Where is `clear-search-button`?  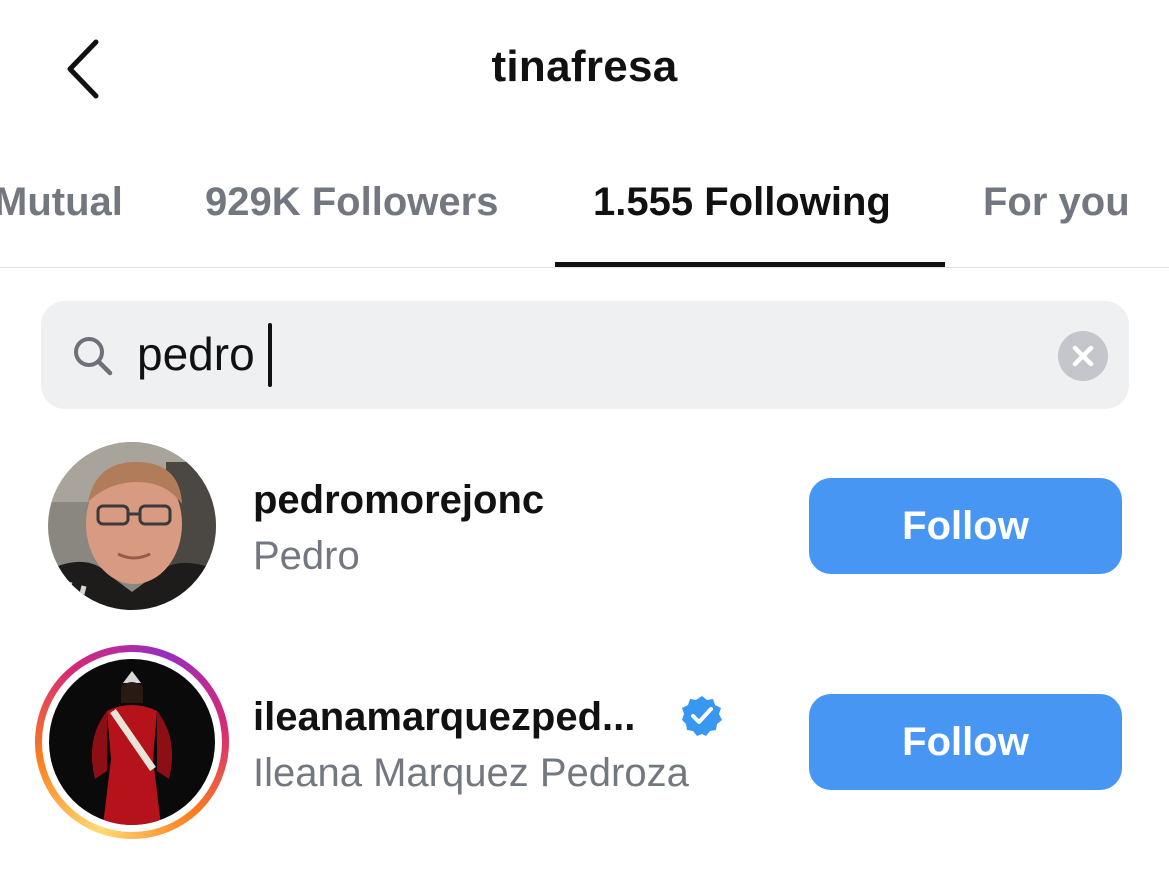
clear-search-button is located at coordinates (1083, 356).